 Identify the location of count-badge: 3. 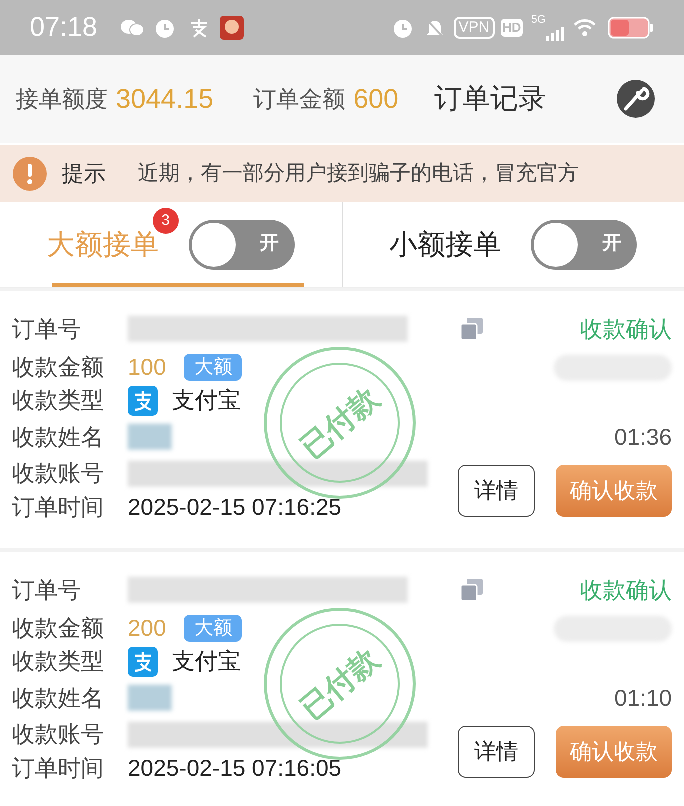
(165, 221).